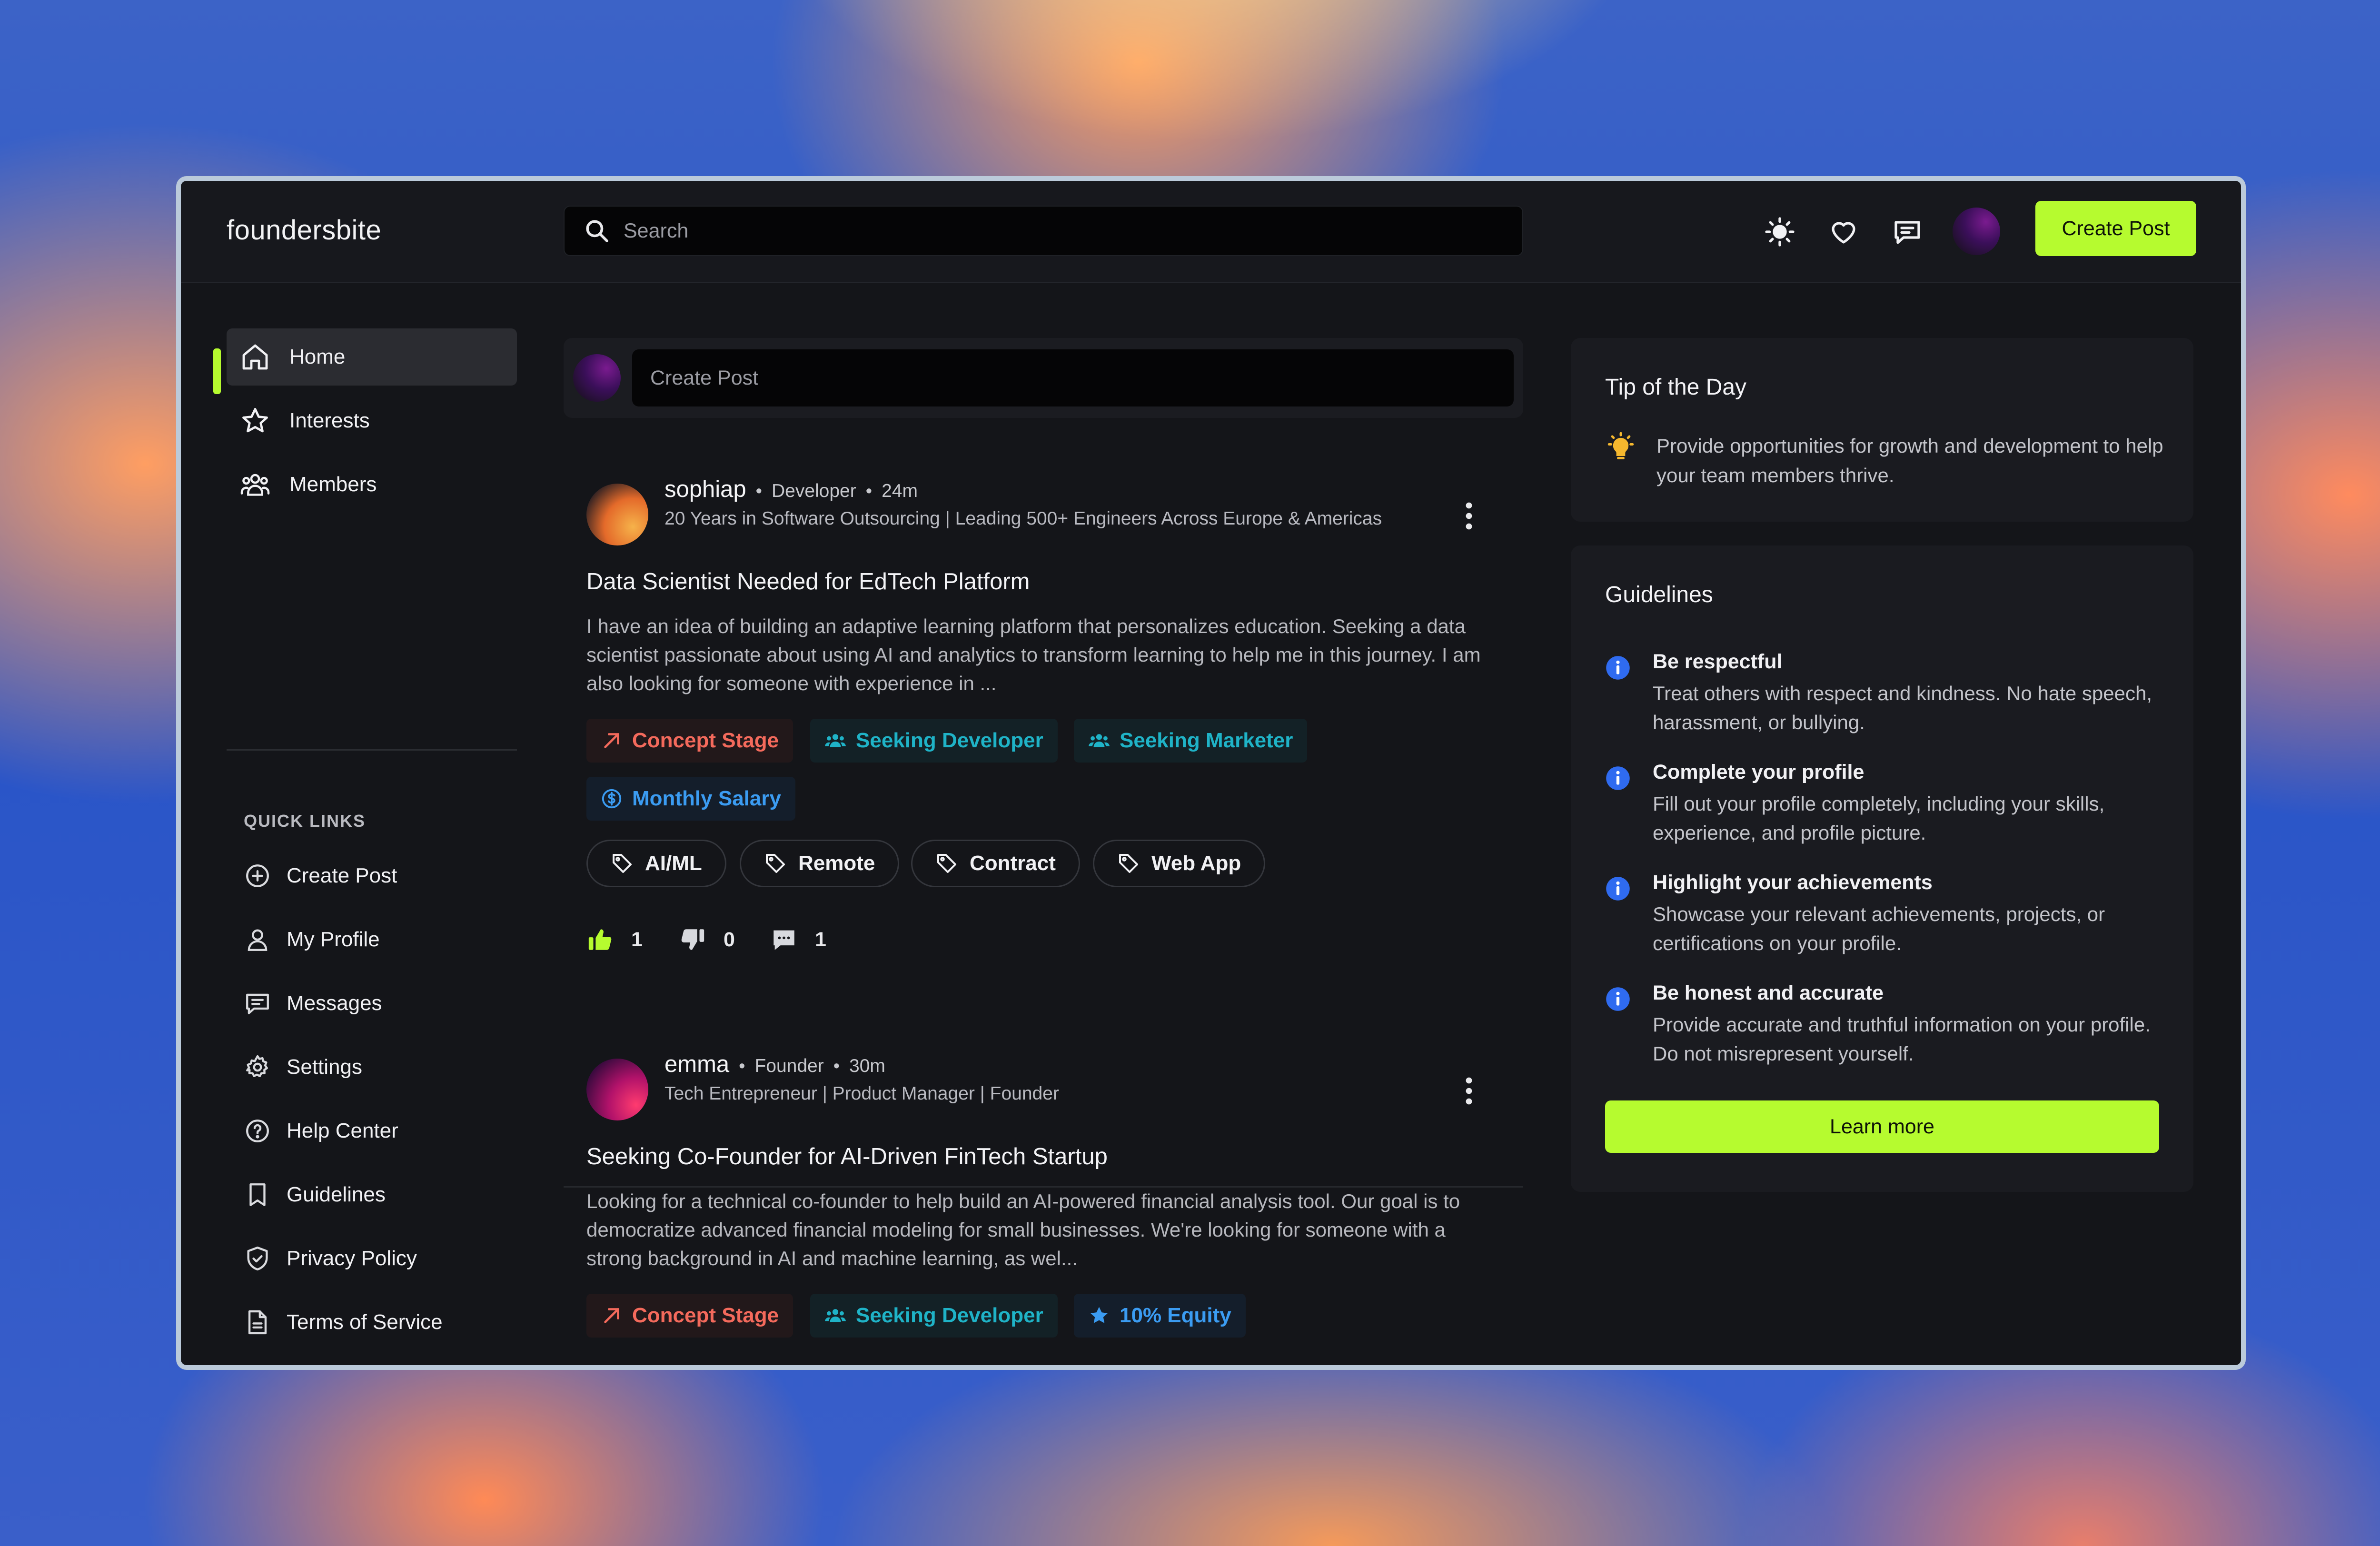 Image resolution: width=2380 pixels, height=1546 pixels. I want to click on favorites-button, so click(1843, 232).